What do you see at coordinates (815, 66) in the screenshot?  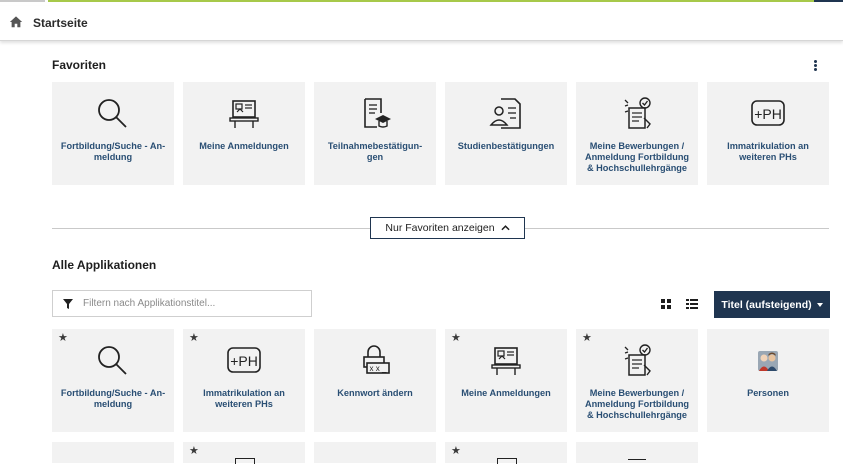 I see `kebab-menu-icon` at bounding box center [815, 66].